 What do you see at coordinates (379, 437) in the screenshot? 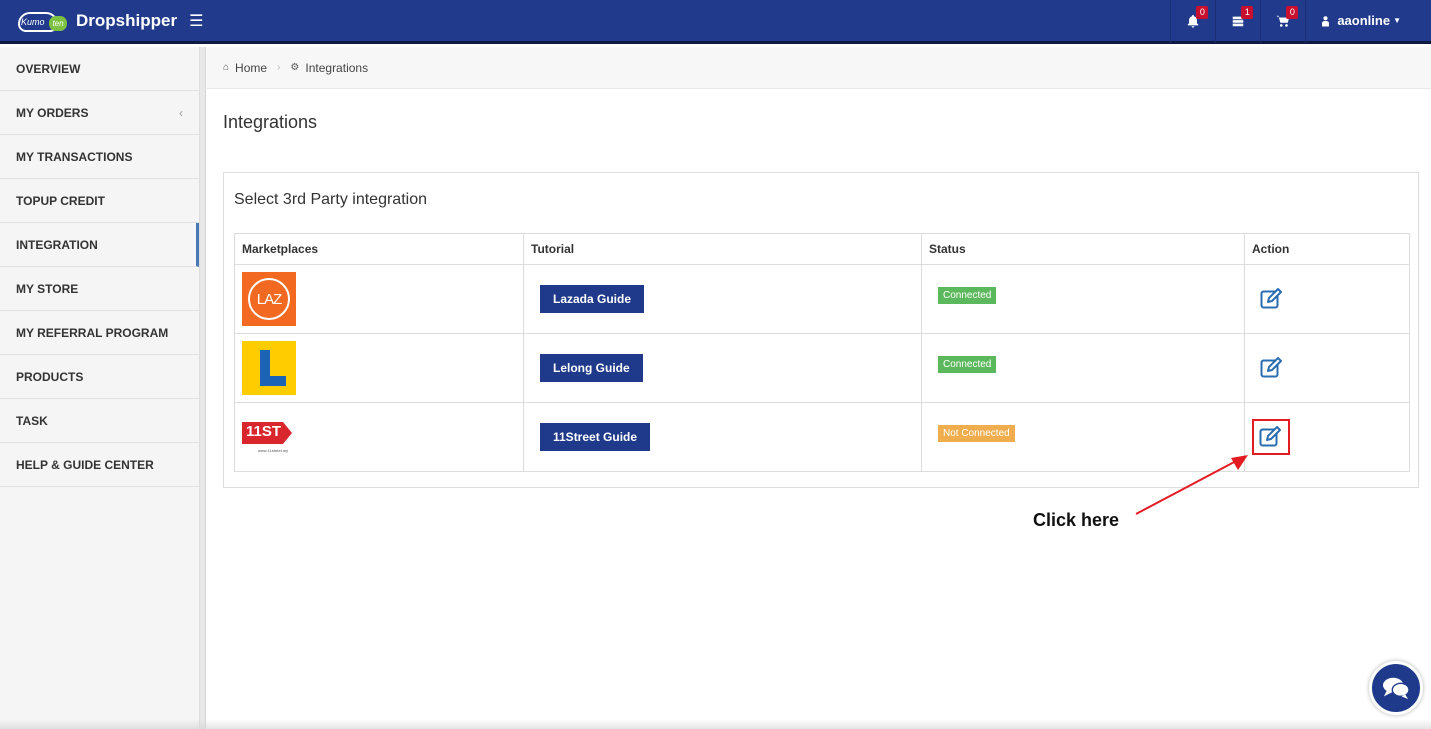
I see `marketplace-cell: 11ST www.11street.my` at bounding box center [379, 437].